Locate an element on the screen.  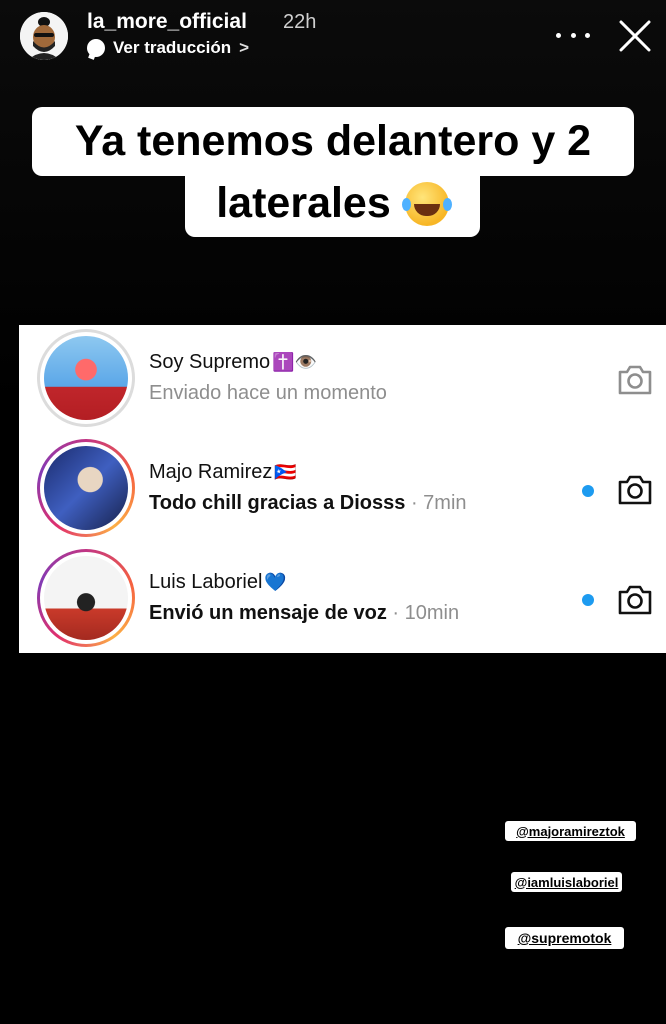
caption-line-1: Ya tenemos delantero y 2 is located at coordinates (333, 141).